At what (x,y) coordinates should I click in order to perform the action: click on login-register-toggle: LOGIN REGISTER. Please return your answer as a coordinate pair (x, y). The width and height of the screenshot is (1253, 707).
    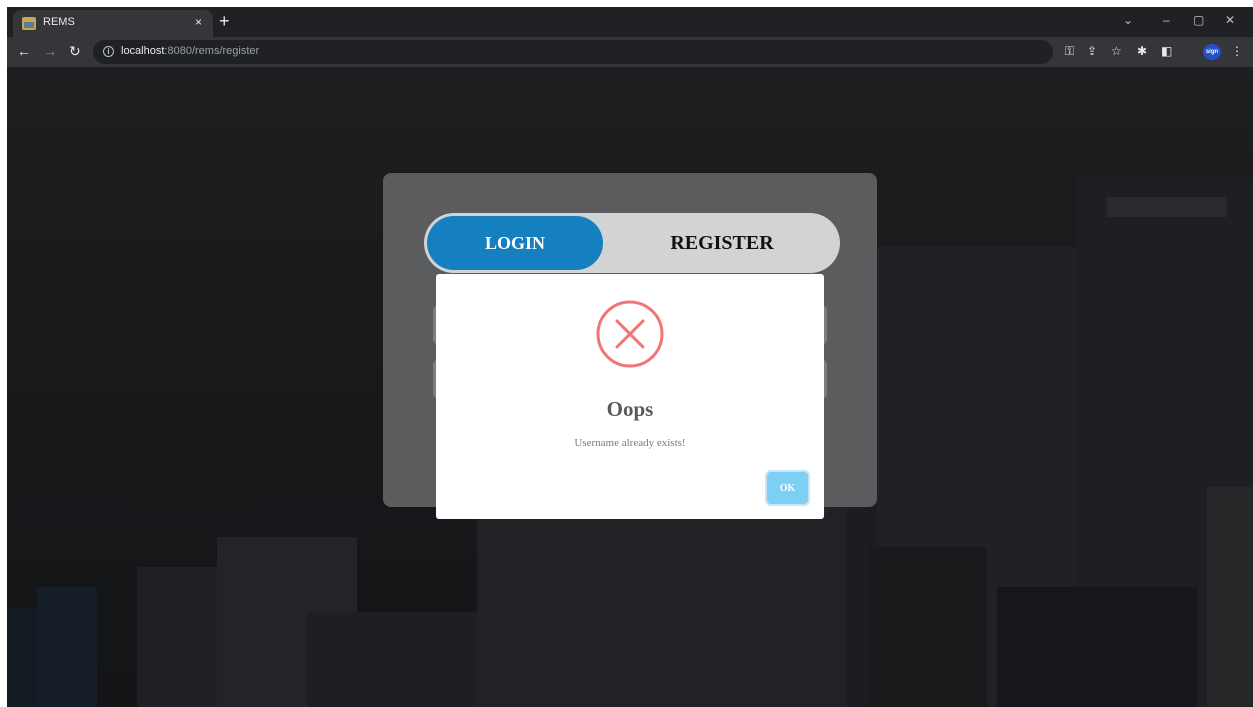
    Looking at the image, I should click on (632, 243).